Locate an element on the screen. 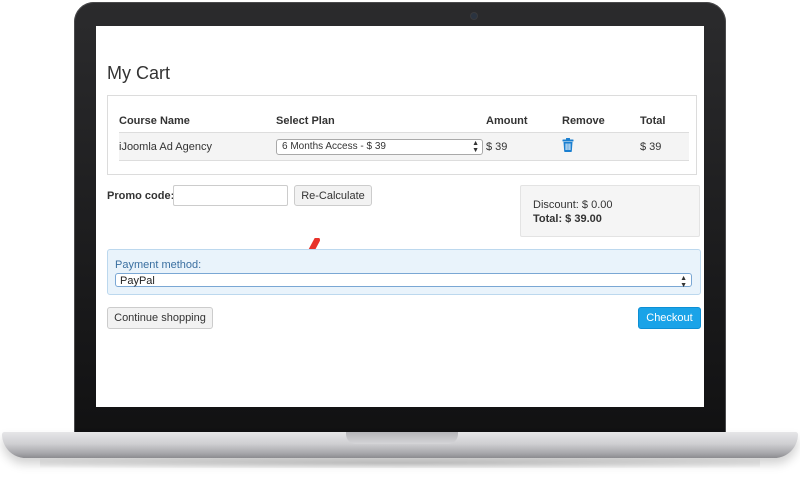 Image resolution: width=800 pixels, height=478 pixels. trash-icon is located at coordinates (568, 146).